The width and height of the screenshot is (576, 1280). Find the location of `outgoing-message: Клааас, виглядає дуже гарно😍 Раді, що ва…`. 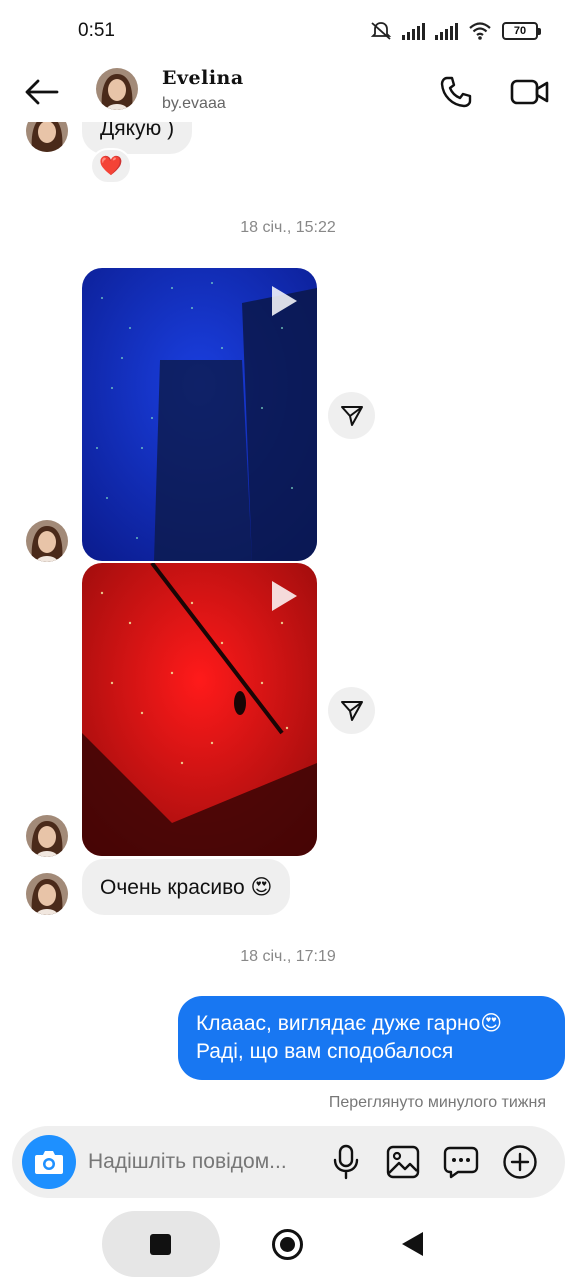

outgoing-message: Клааас, виглядає дуже гарно😍 Раді, що ва… is located at coordinates (371, 1038).